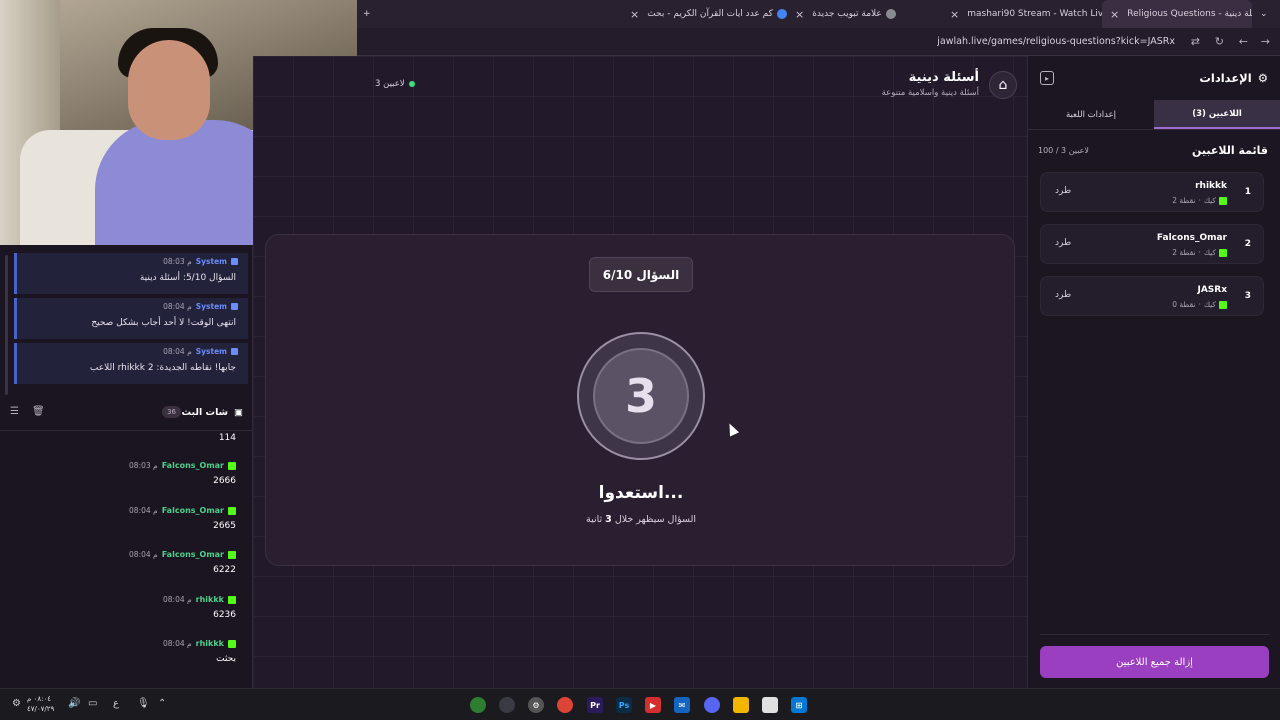 The height and width of the screenshot is (720, 1280). Describe the element at coordinates (741, 705) in the screenshot. I see `file-explorer-icon` at that location.